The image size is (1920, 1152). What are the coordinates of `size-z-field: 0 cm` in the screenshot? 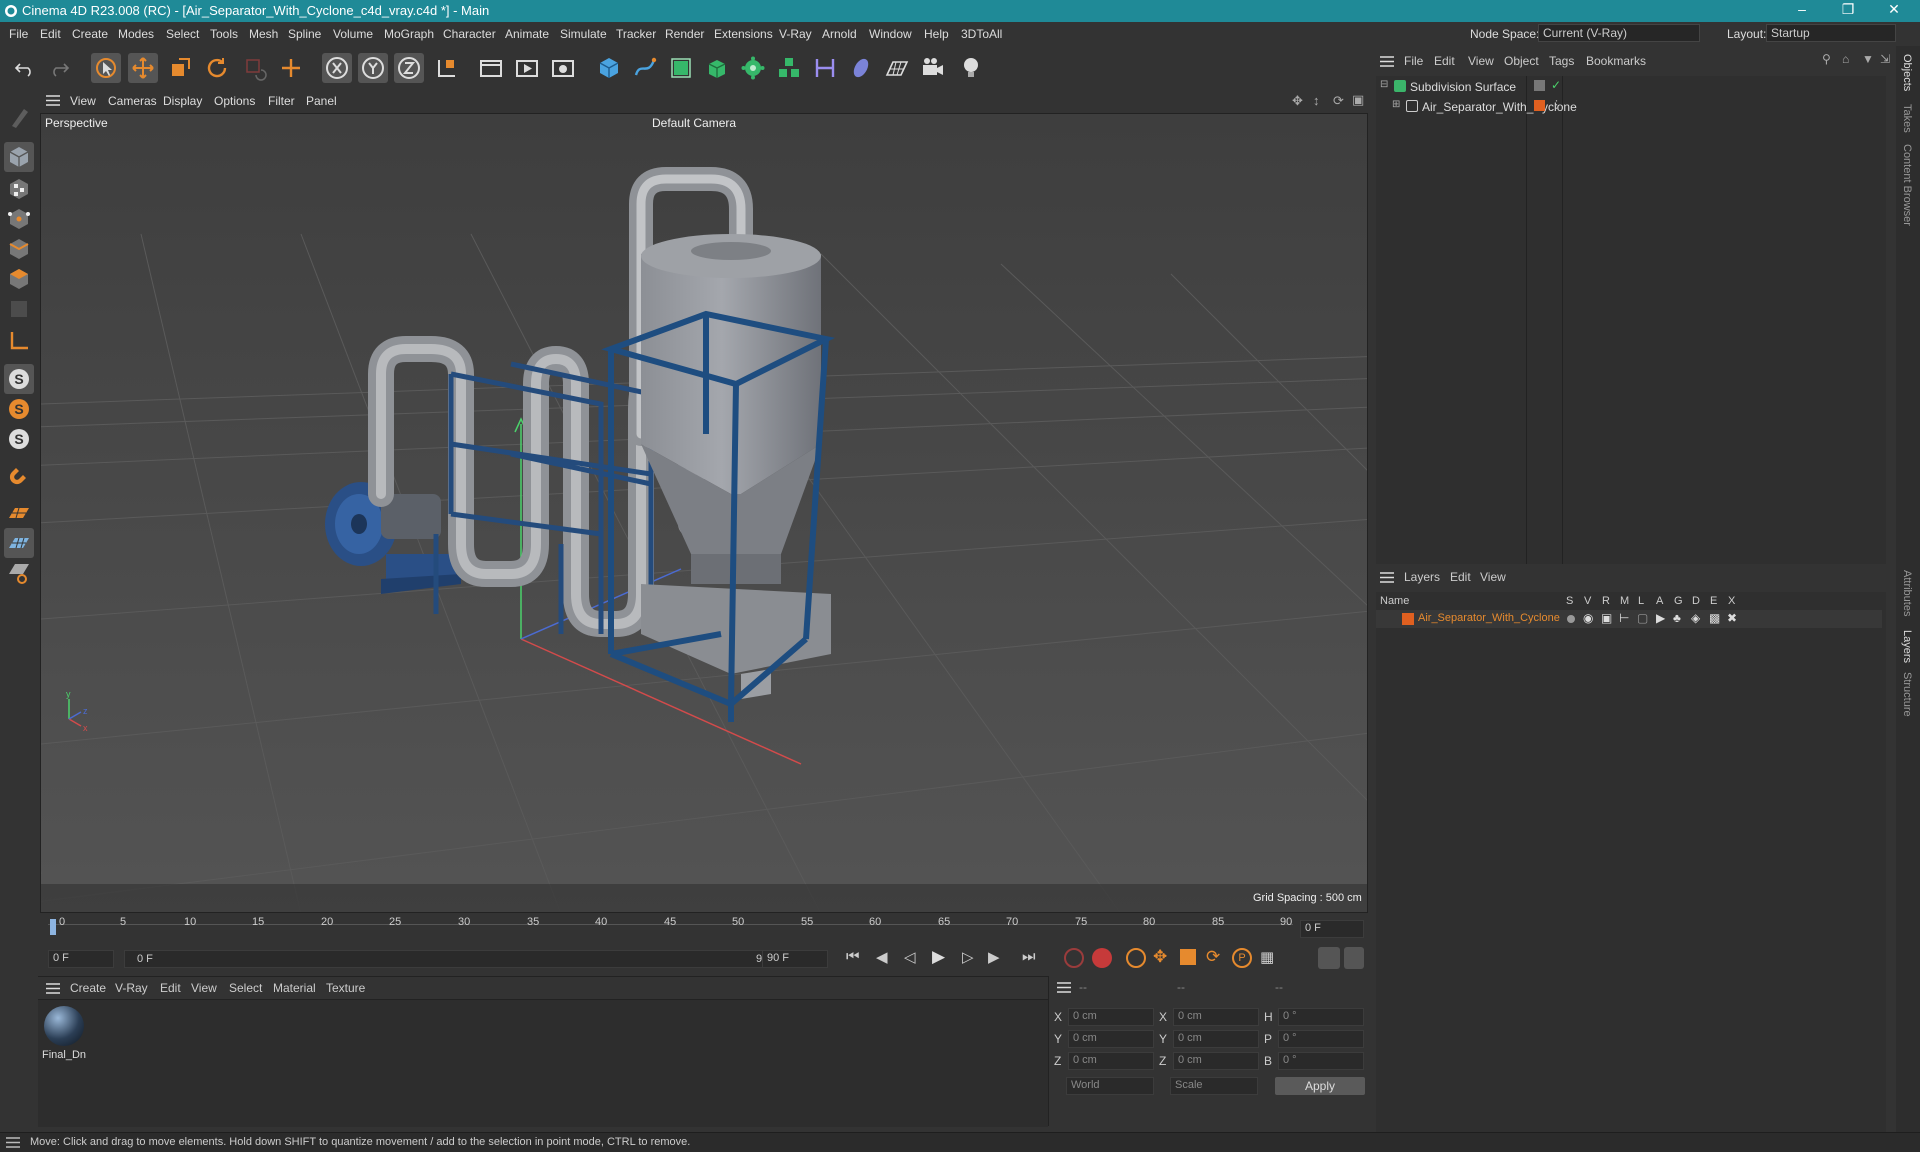 It's located at (1216, 1061).